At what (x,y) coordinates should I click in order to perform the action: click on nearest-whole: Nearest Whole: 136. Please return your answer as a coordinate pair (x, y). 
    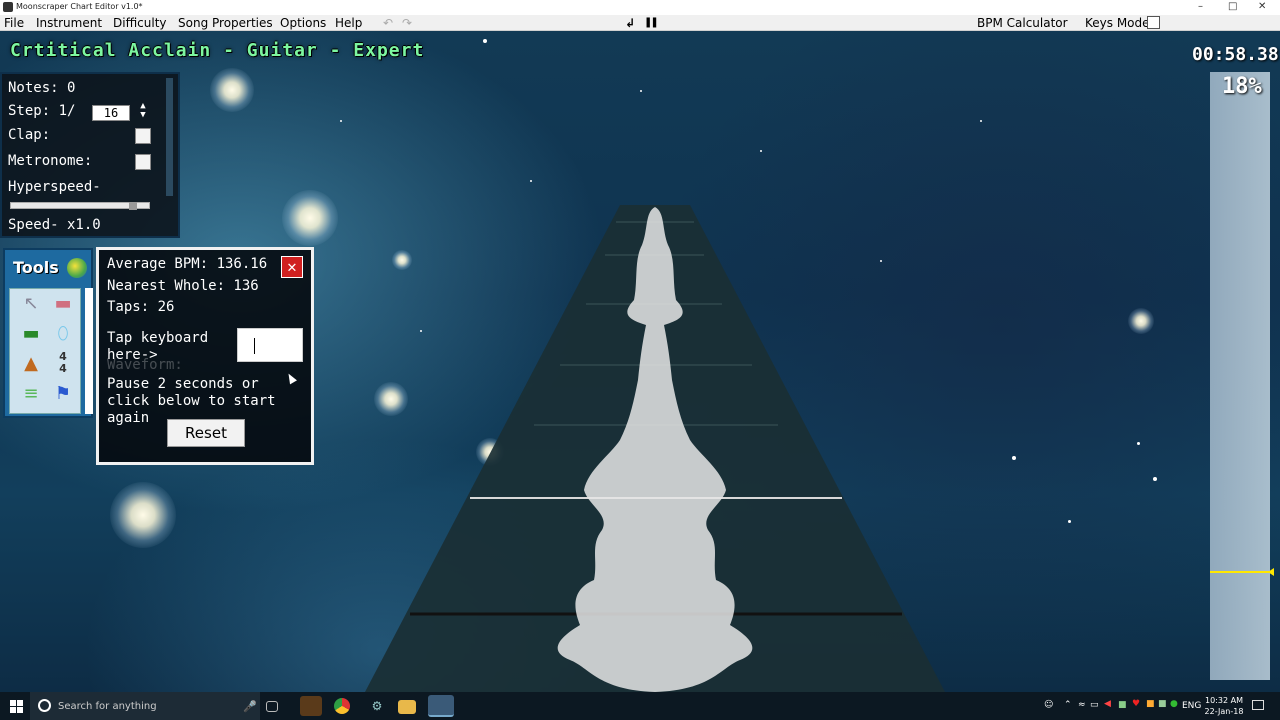
    Looking at the image, I should click on (183, 286).